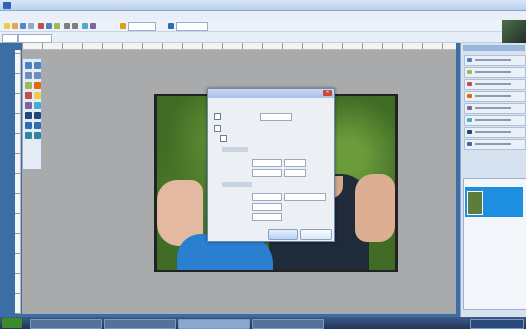  I want to click on crop-icon, so click(85, 26).